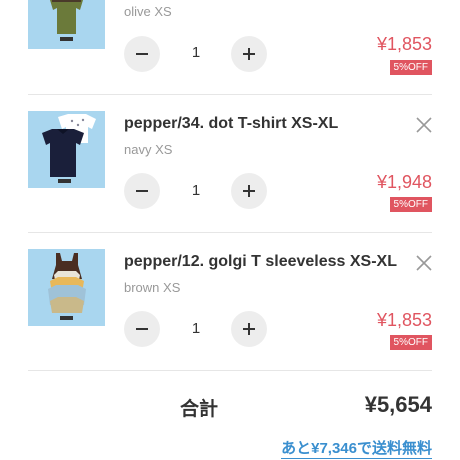 The height and width of the screenshot is (460, 460). I want to click on product-name: pepper/12. golgi T sleeveless XS-XL, so click(260, 262).